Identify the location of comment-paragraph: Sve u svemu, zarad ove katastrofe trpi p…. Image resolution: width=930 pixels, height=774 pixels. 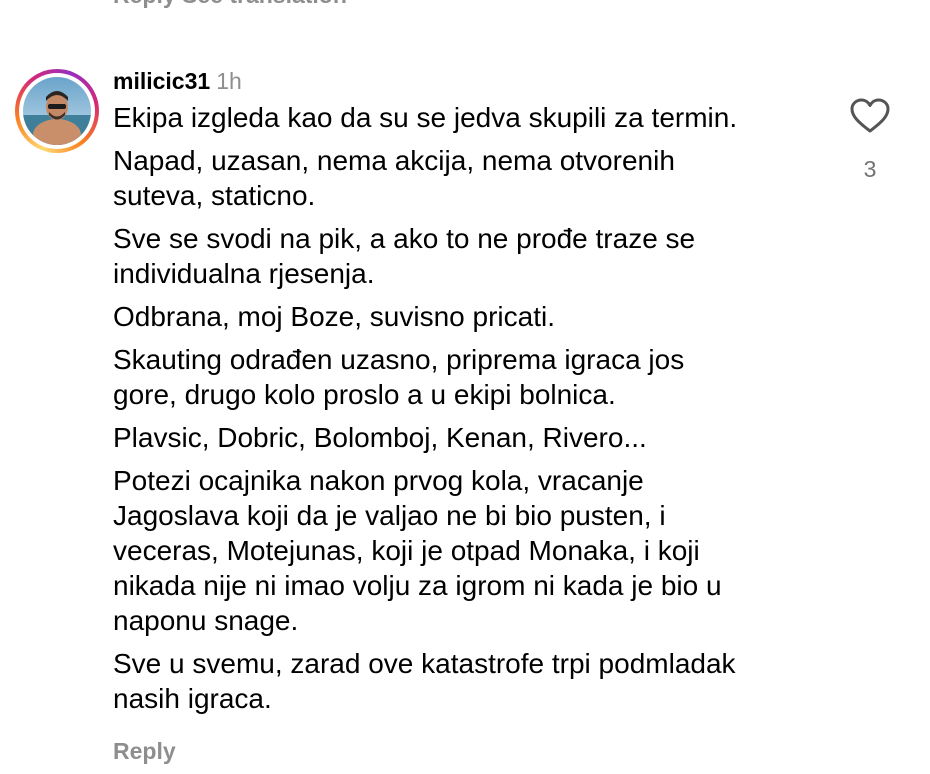
(424, 681).